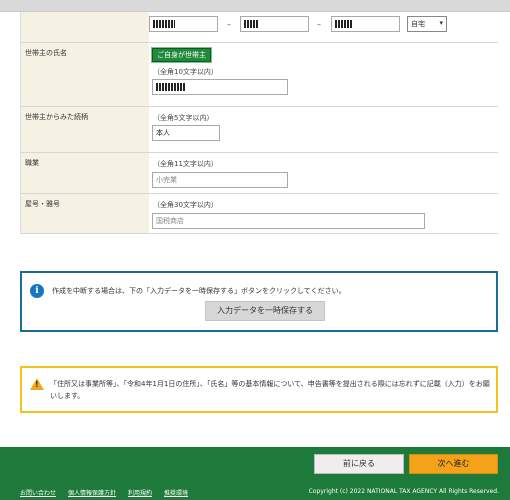  What do you see at coordinates (85, 27) in the screenshot?
I see `phone-label` at bounding box center [85, 27].